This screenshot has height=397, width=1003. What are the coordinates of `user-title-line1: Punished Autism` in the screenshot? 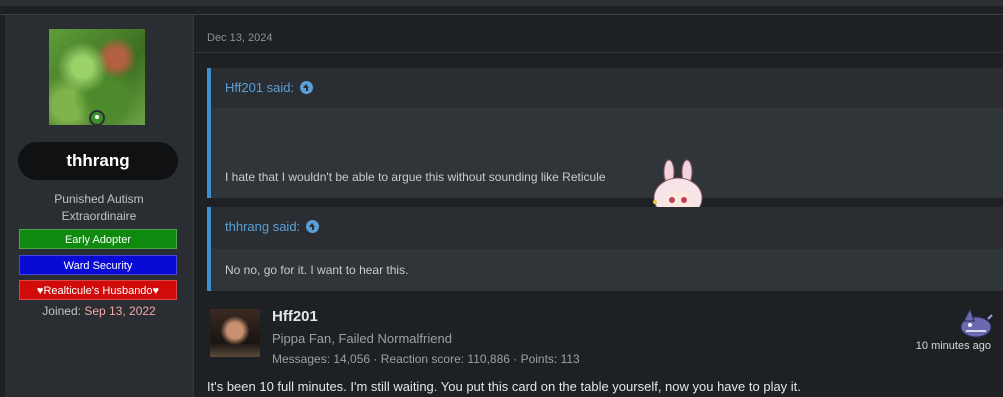 It's located at (99, 199).